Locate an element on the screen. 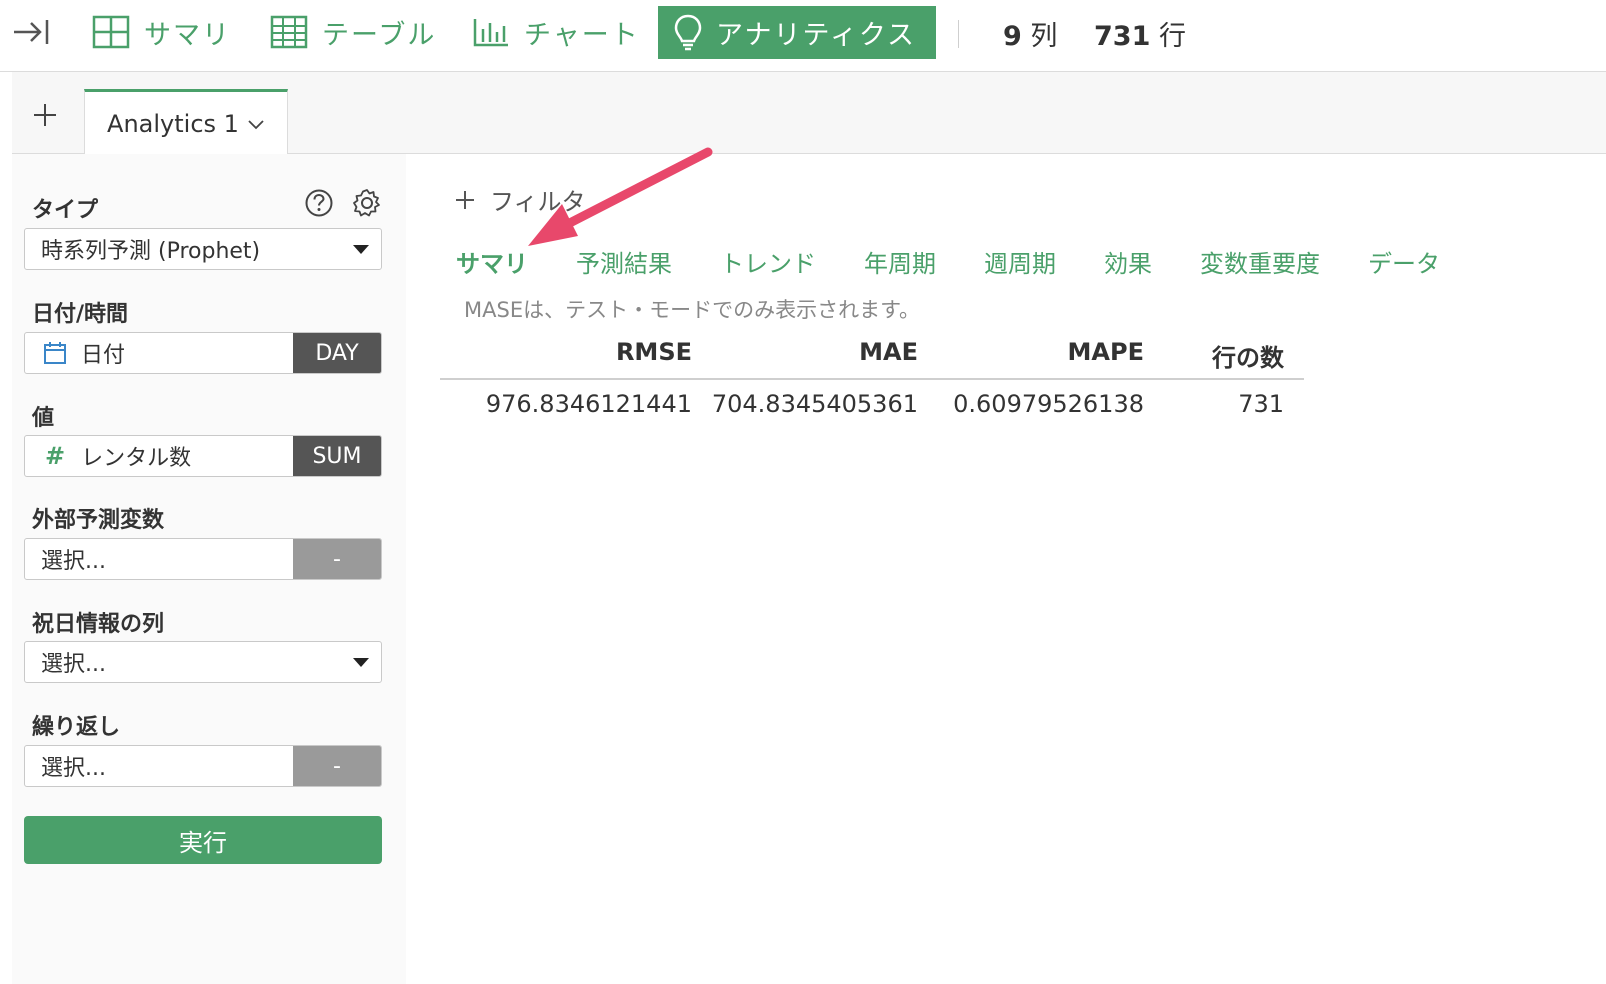 This screenshot has height=984, width=1606. gear-icon is located at coordinates (367, 203).